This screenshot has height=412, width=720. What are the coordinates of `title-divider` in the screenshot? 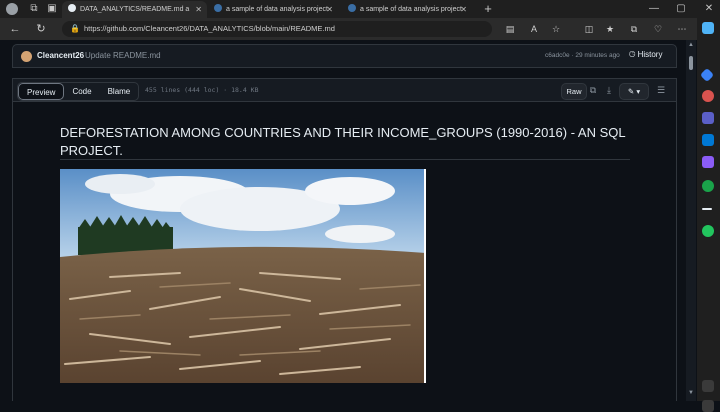 It's located at (345, 159).